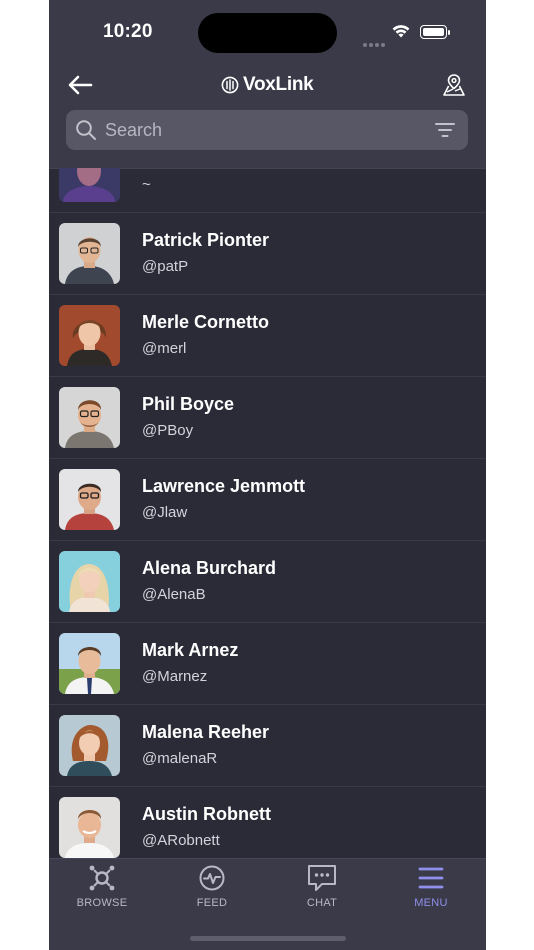 The height and width of the screenshot is (950, 534). Describe the element at coordinates (267, 190) in the screenshot. I see `list-item: ~` at that location.